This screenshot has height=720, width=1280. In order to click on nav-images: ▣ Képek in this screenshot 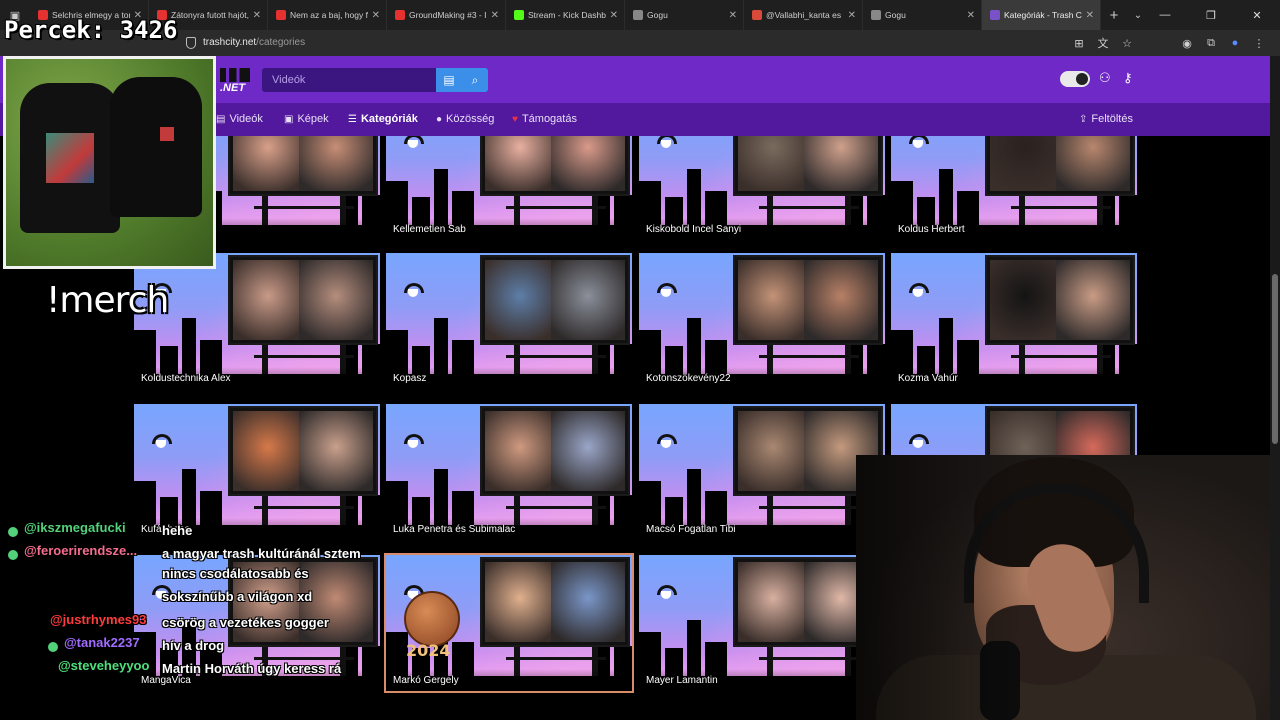, I will do `click(306, 119)`.